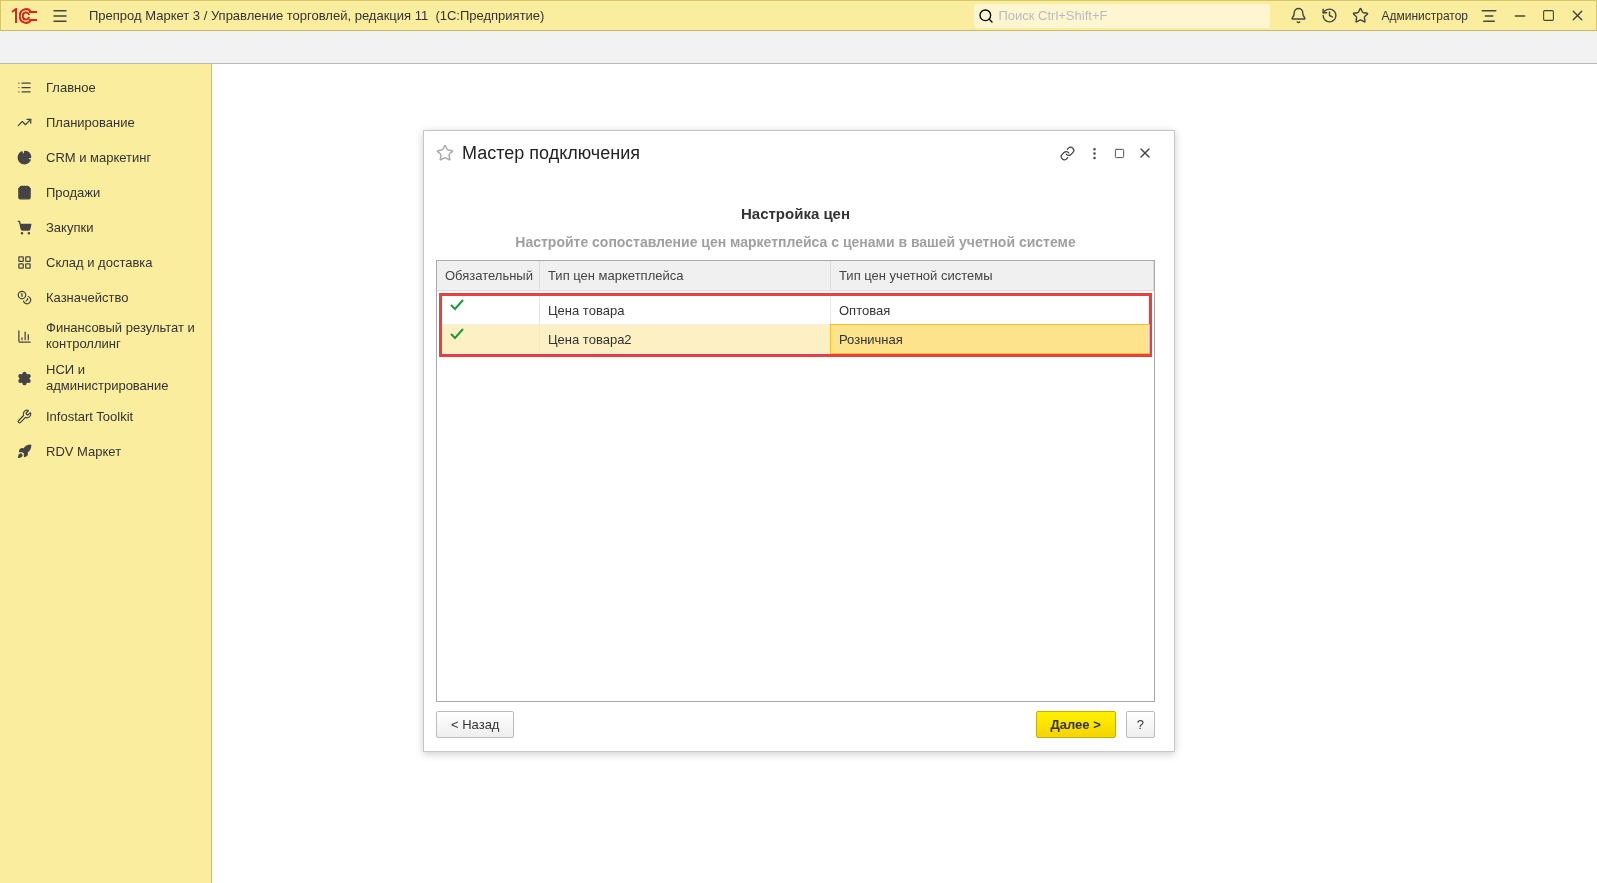  I want to click on logo-icon, so click(24, 15).